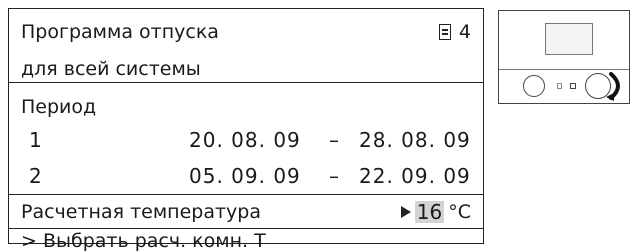  What do you see at coordinates (429, 212) in the screenshot?
I see `temperature-value: 16` at bounding box center [429, 212].